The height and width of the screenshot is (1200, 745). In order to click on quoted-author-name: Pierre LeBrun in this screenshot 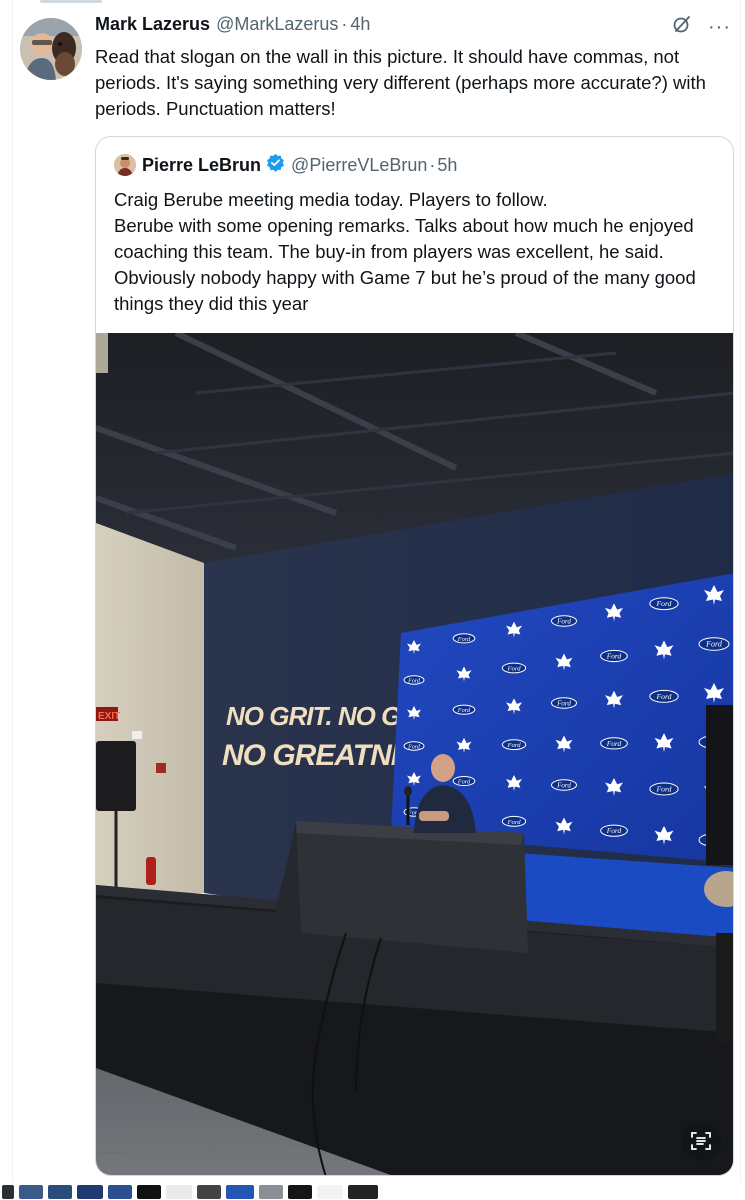, I will do `click(202, 164)`.